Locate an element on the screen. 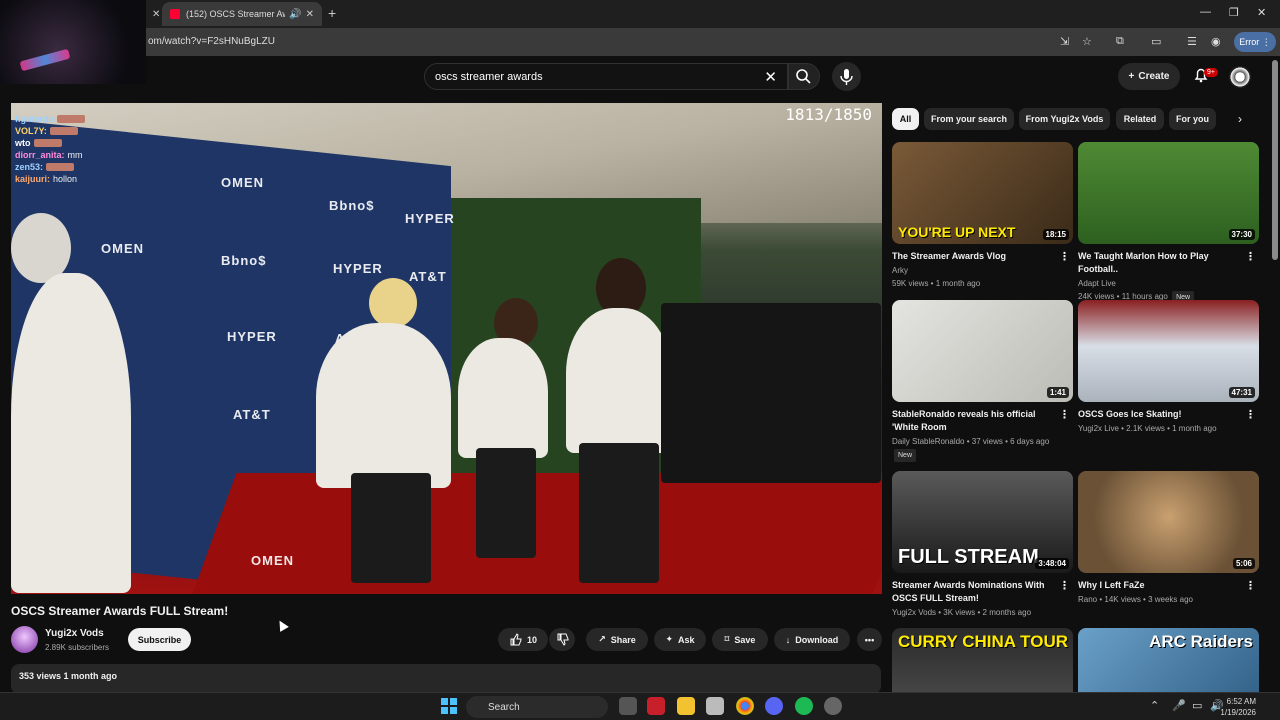 The image size is (1280, 720). chip-from-your-search: From your search is located at coordinates (969, 119).